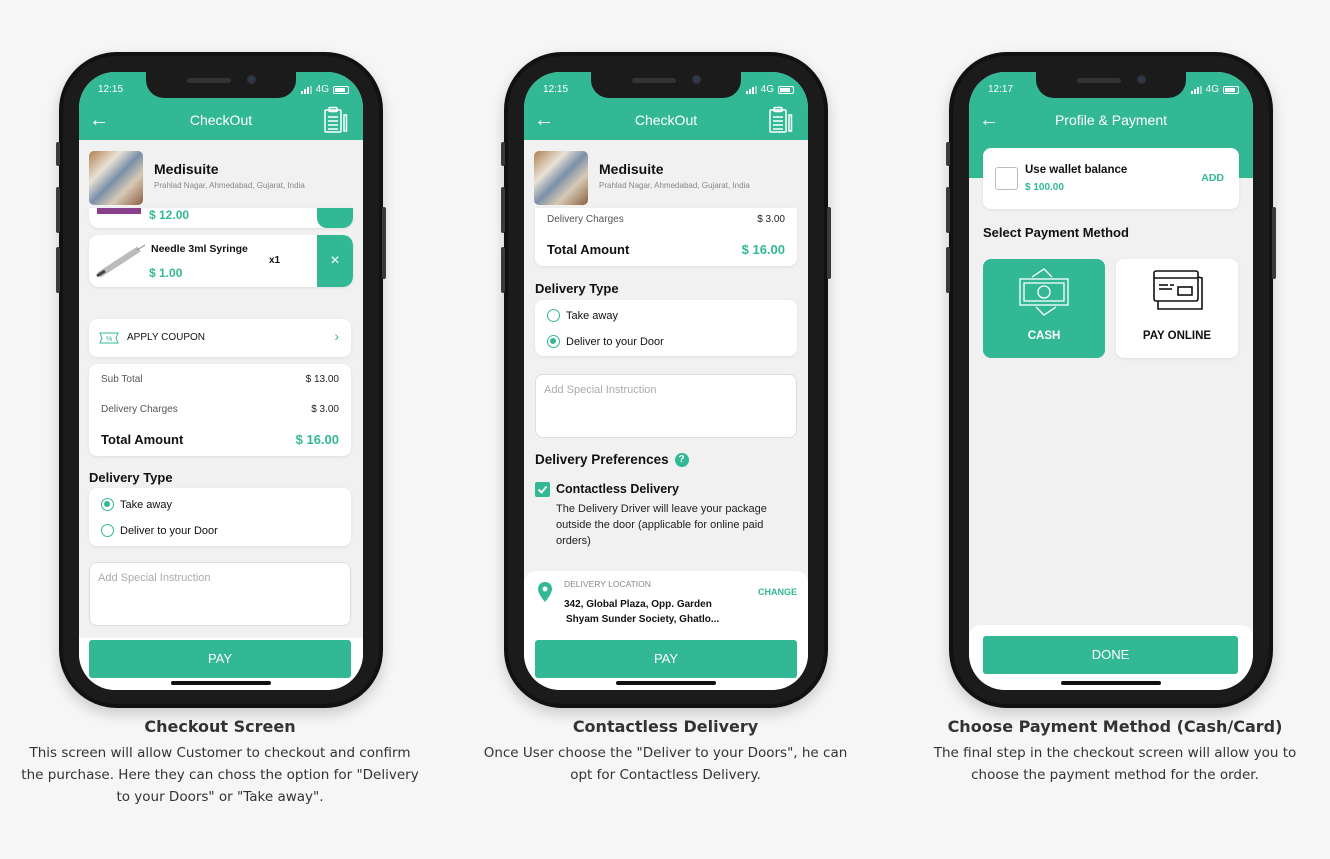  I want to click on chevron-right-icon: ›, so click(336, 336).